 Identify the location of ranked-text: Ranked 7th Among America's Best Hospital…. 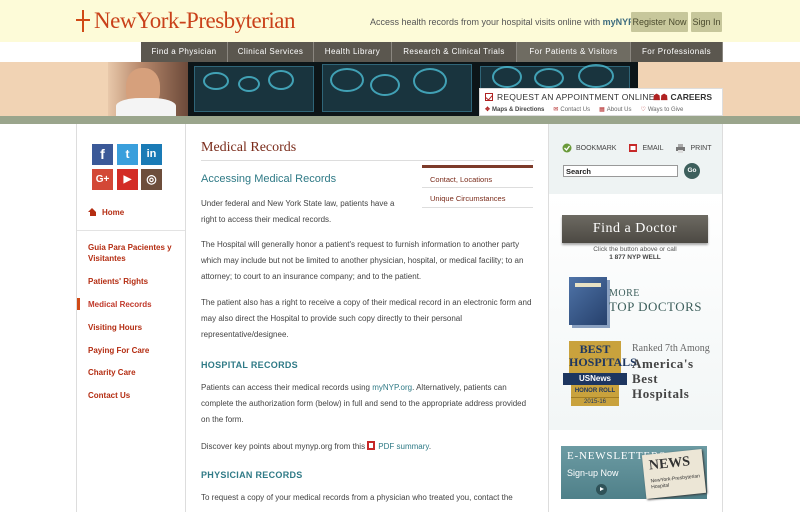
(671, 372).